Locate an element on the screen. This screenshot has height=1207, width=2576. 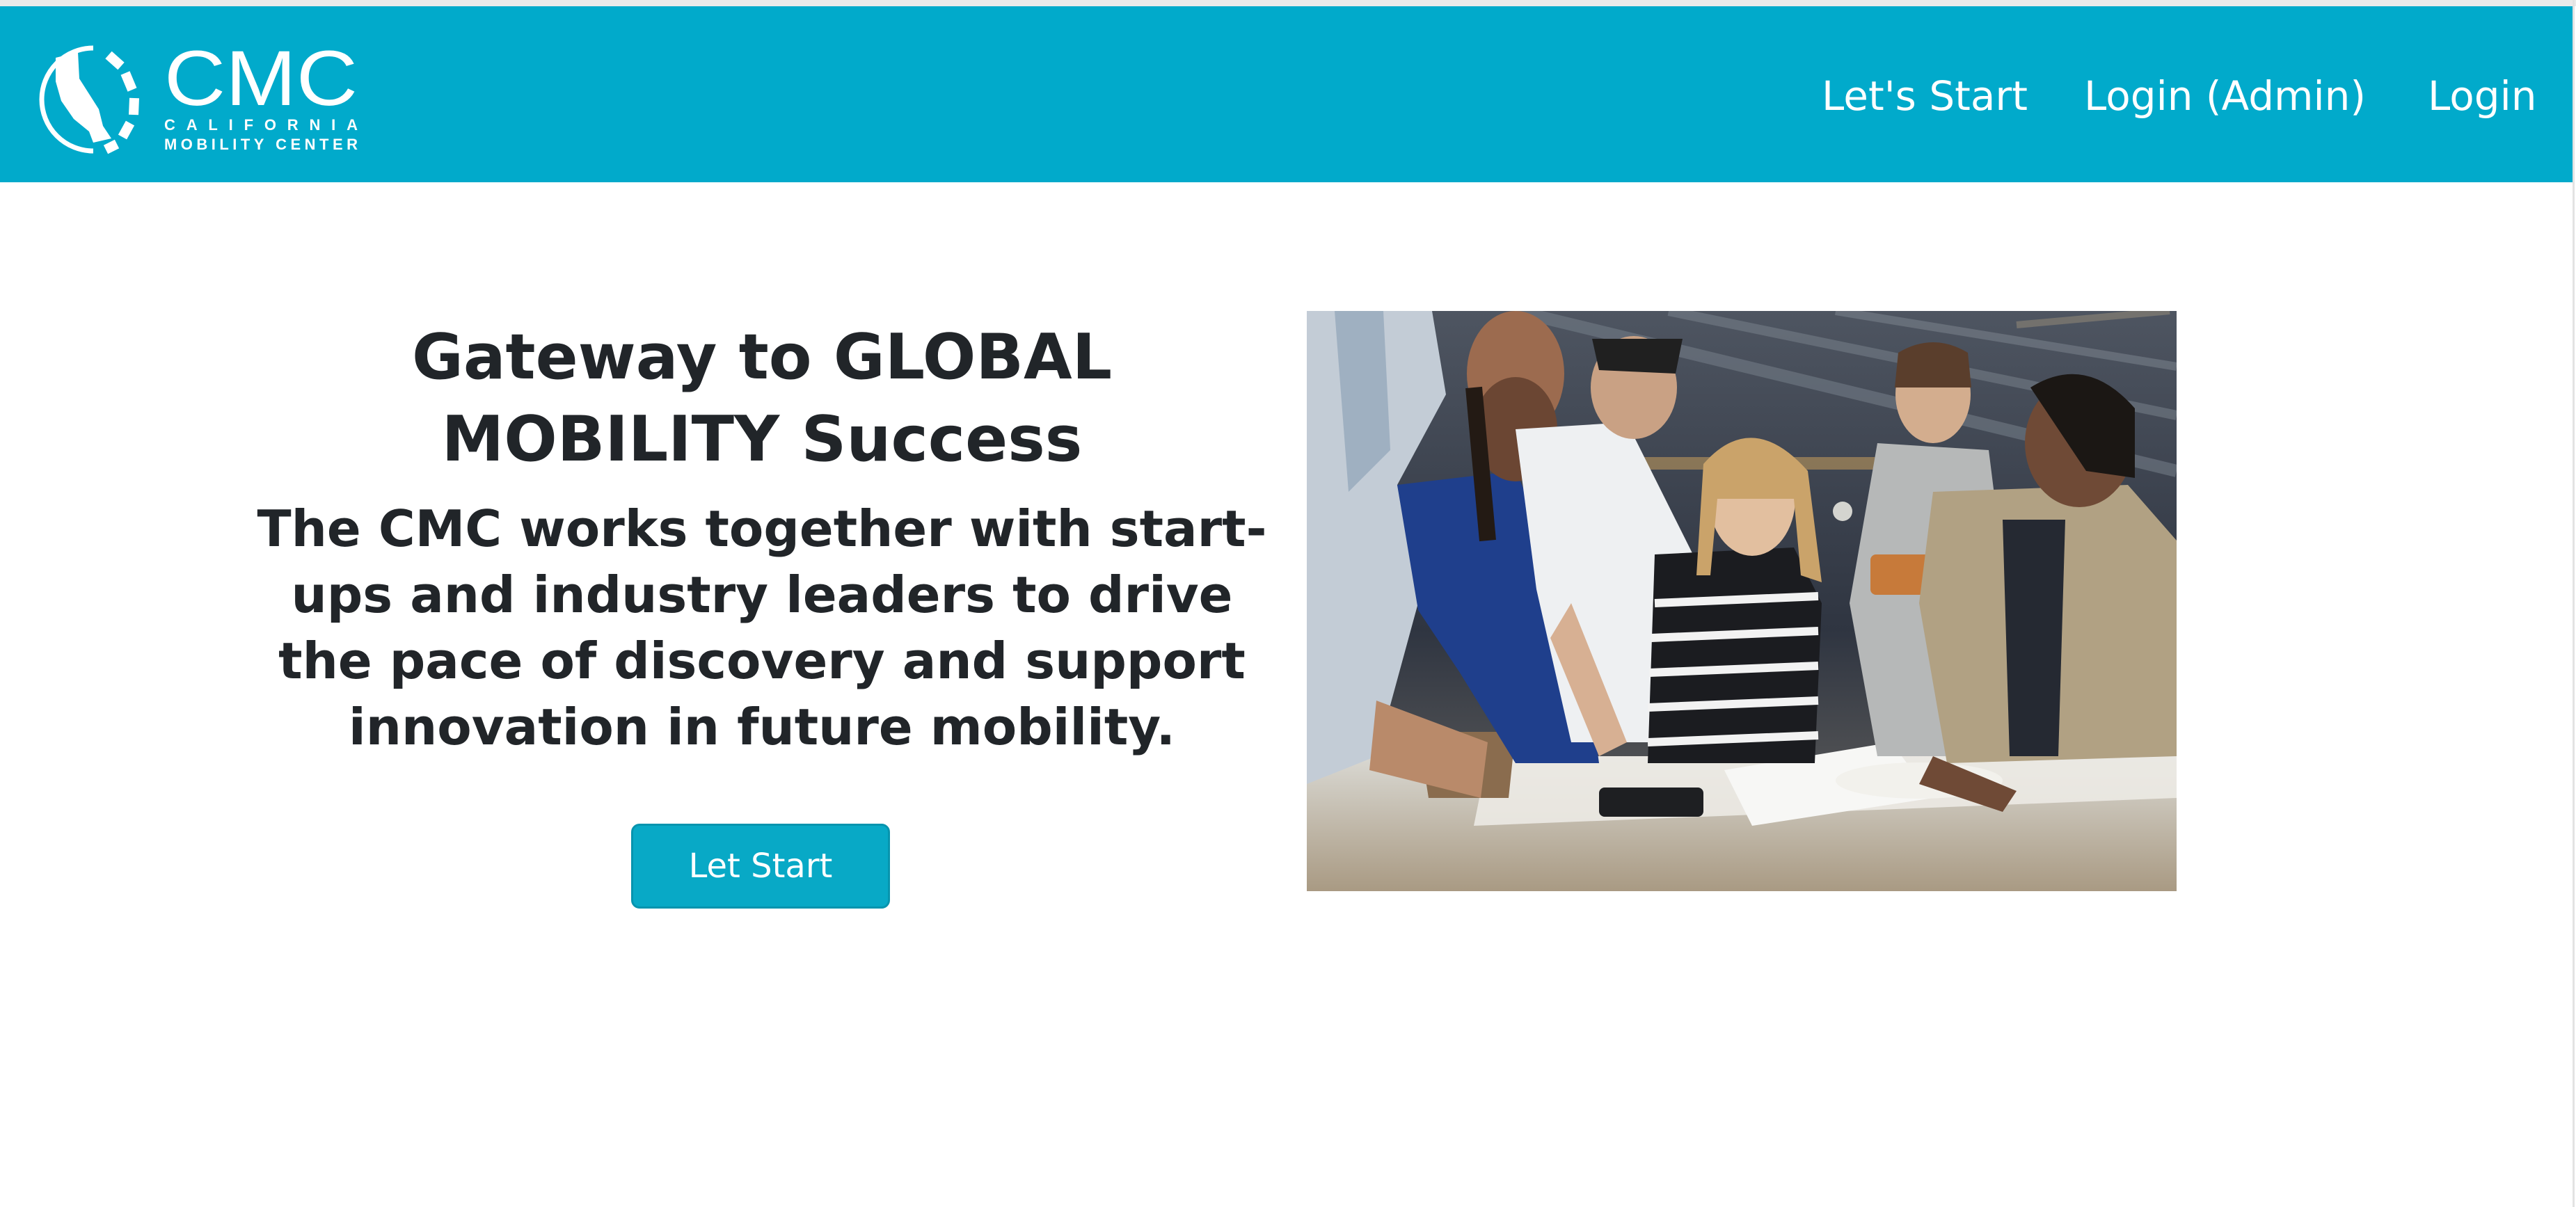
cmc-logo: CMC CALIFORNIA MOBILITY CENTER is located at coordinates (198, 98).